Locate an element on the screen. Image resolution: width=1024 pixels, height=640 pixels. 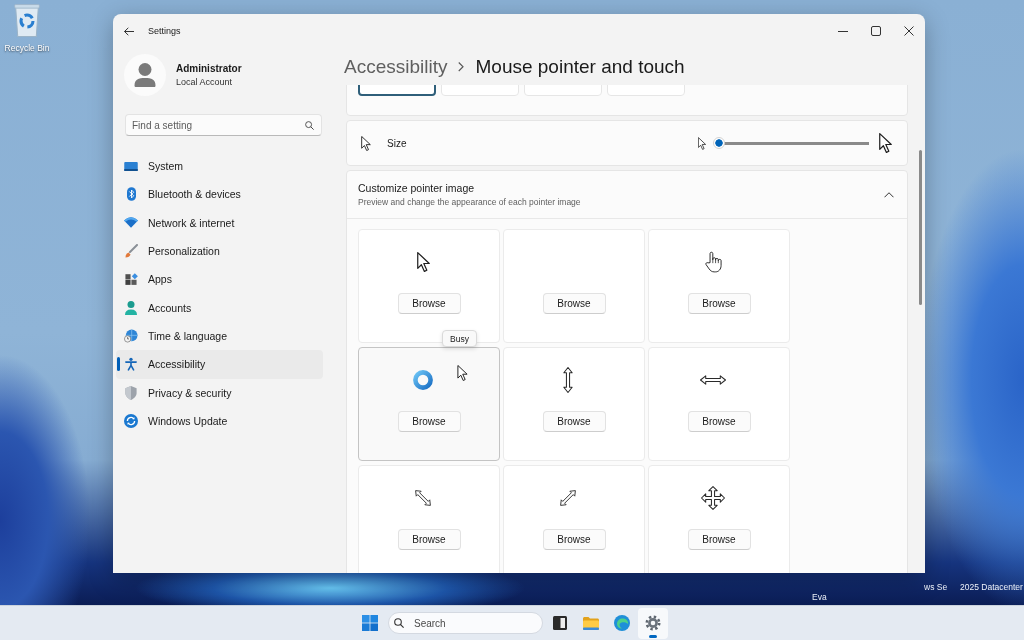
browser-icon is located at coordinates (622, 623).